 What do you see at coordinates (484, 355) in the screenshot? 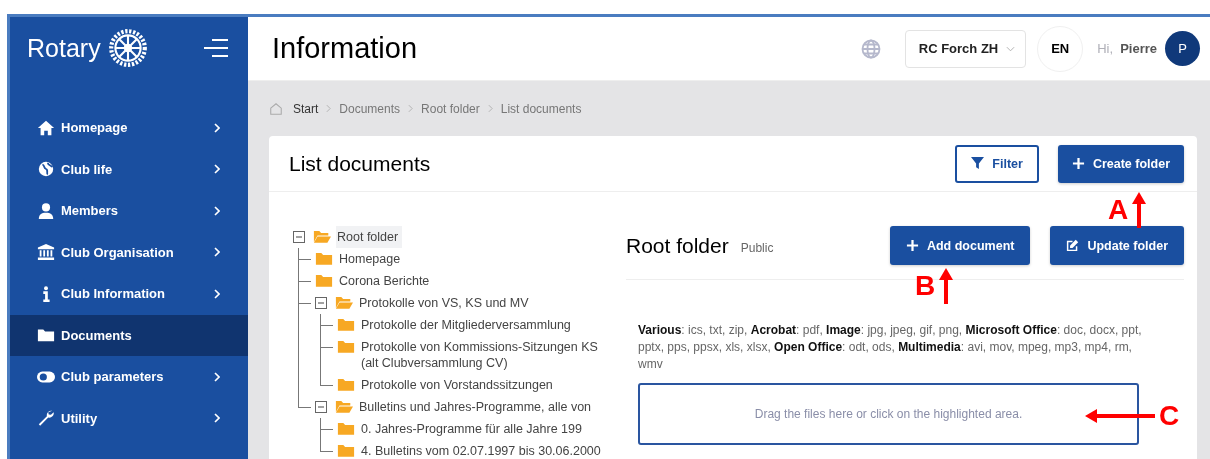
I see `tree-item: Protokolle von Kommissions-Sitzungen KS (alt Clubversammlung CV)` at bounding box center [484, 355].